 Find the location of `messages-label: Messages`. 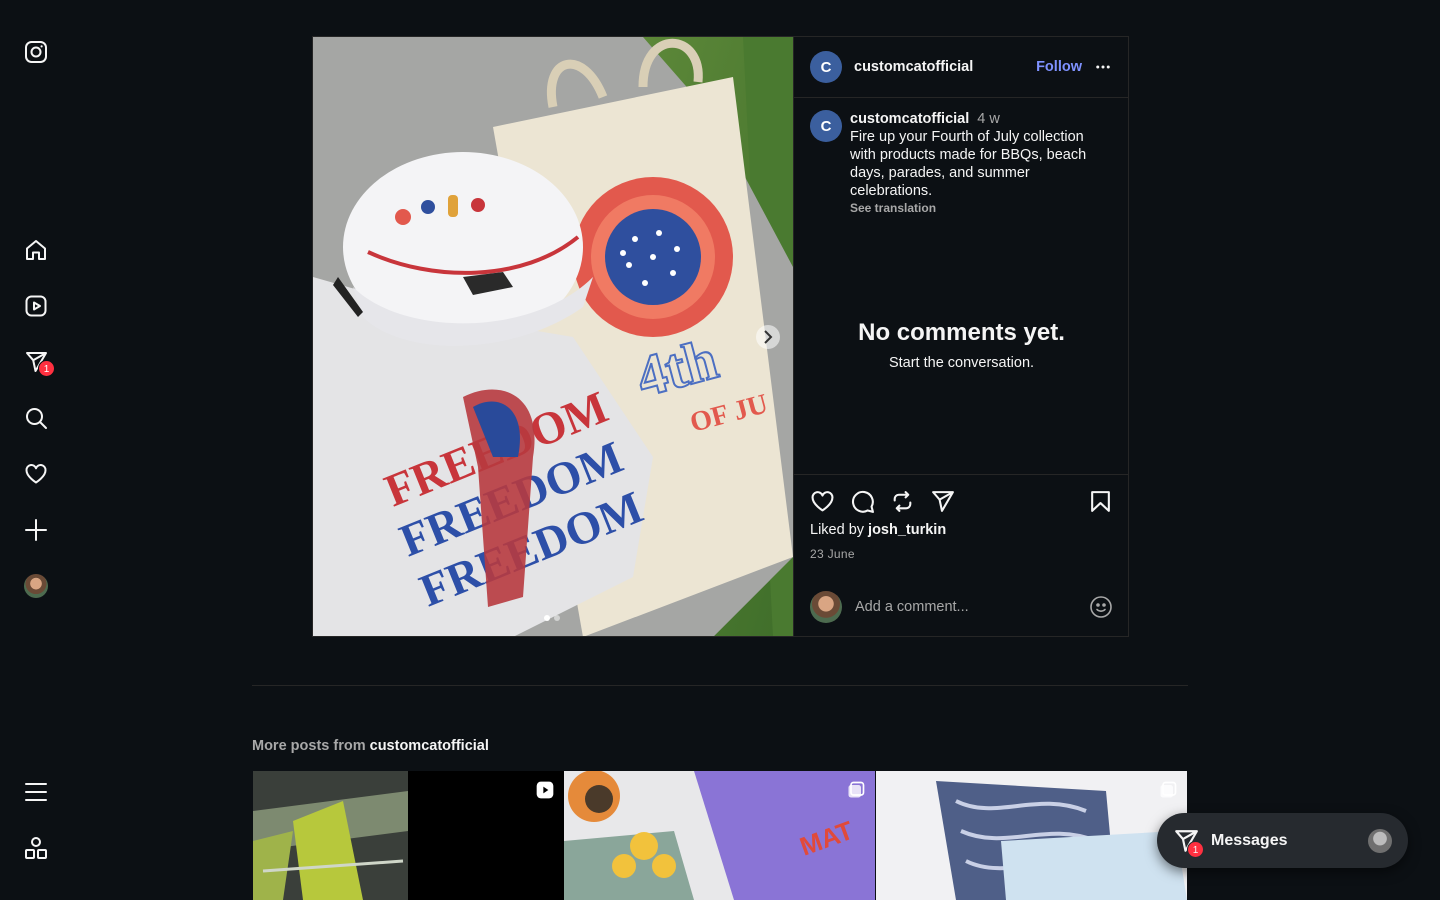

messages-label: Messages is located at coordinates (1249, 840).